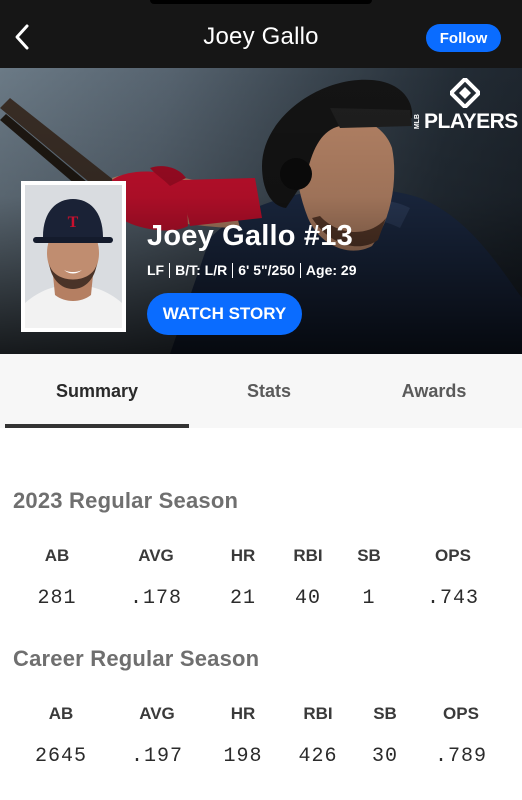  I want to click on player-bio-line: LF B/T: L/R 6' 5"/250 Age: 29, so click(251, 270).